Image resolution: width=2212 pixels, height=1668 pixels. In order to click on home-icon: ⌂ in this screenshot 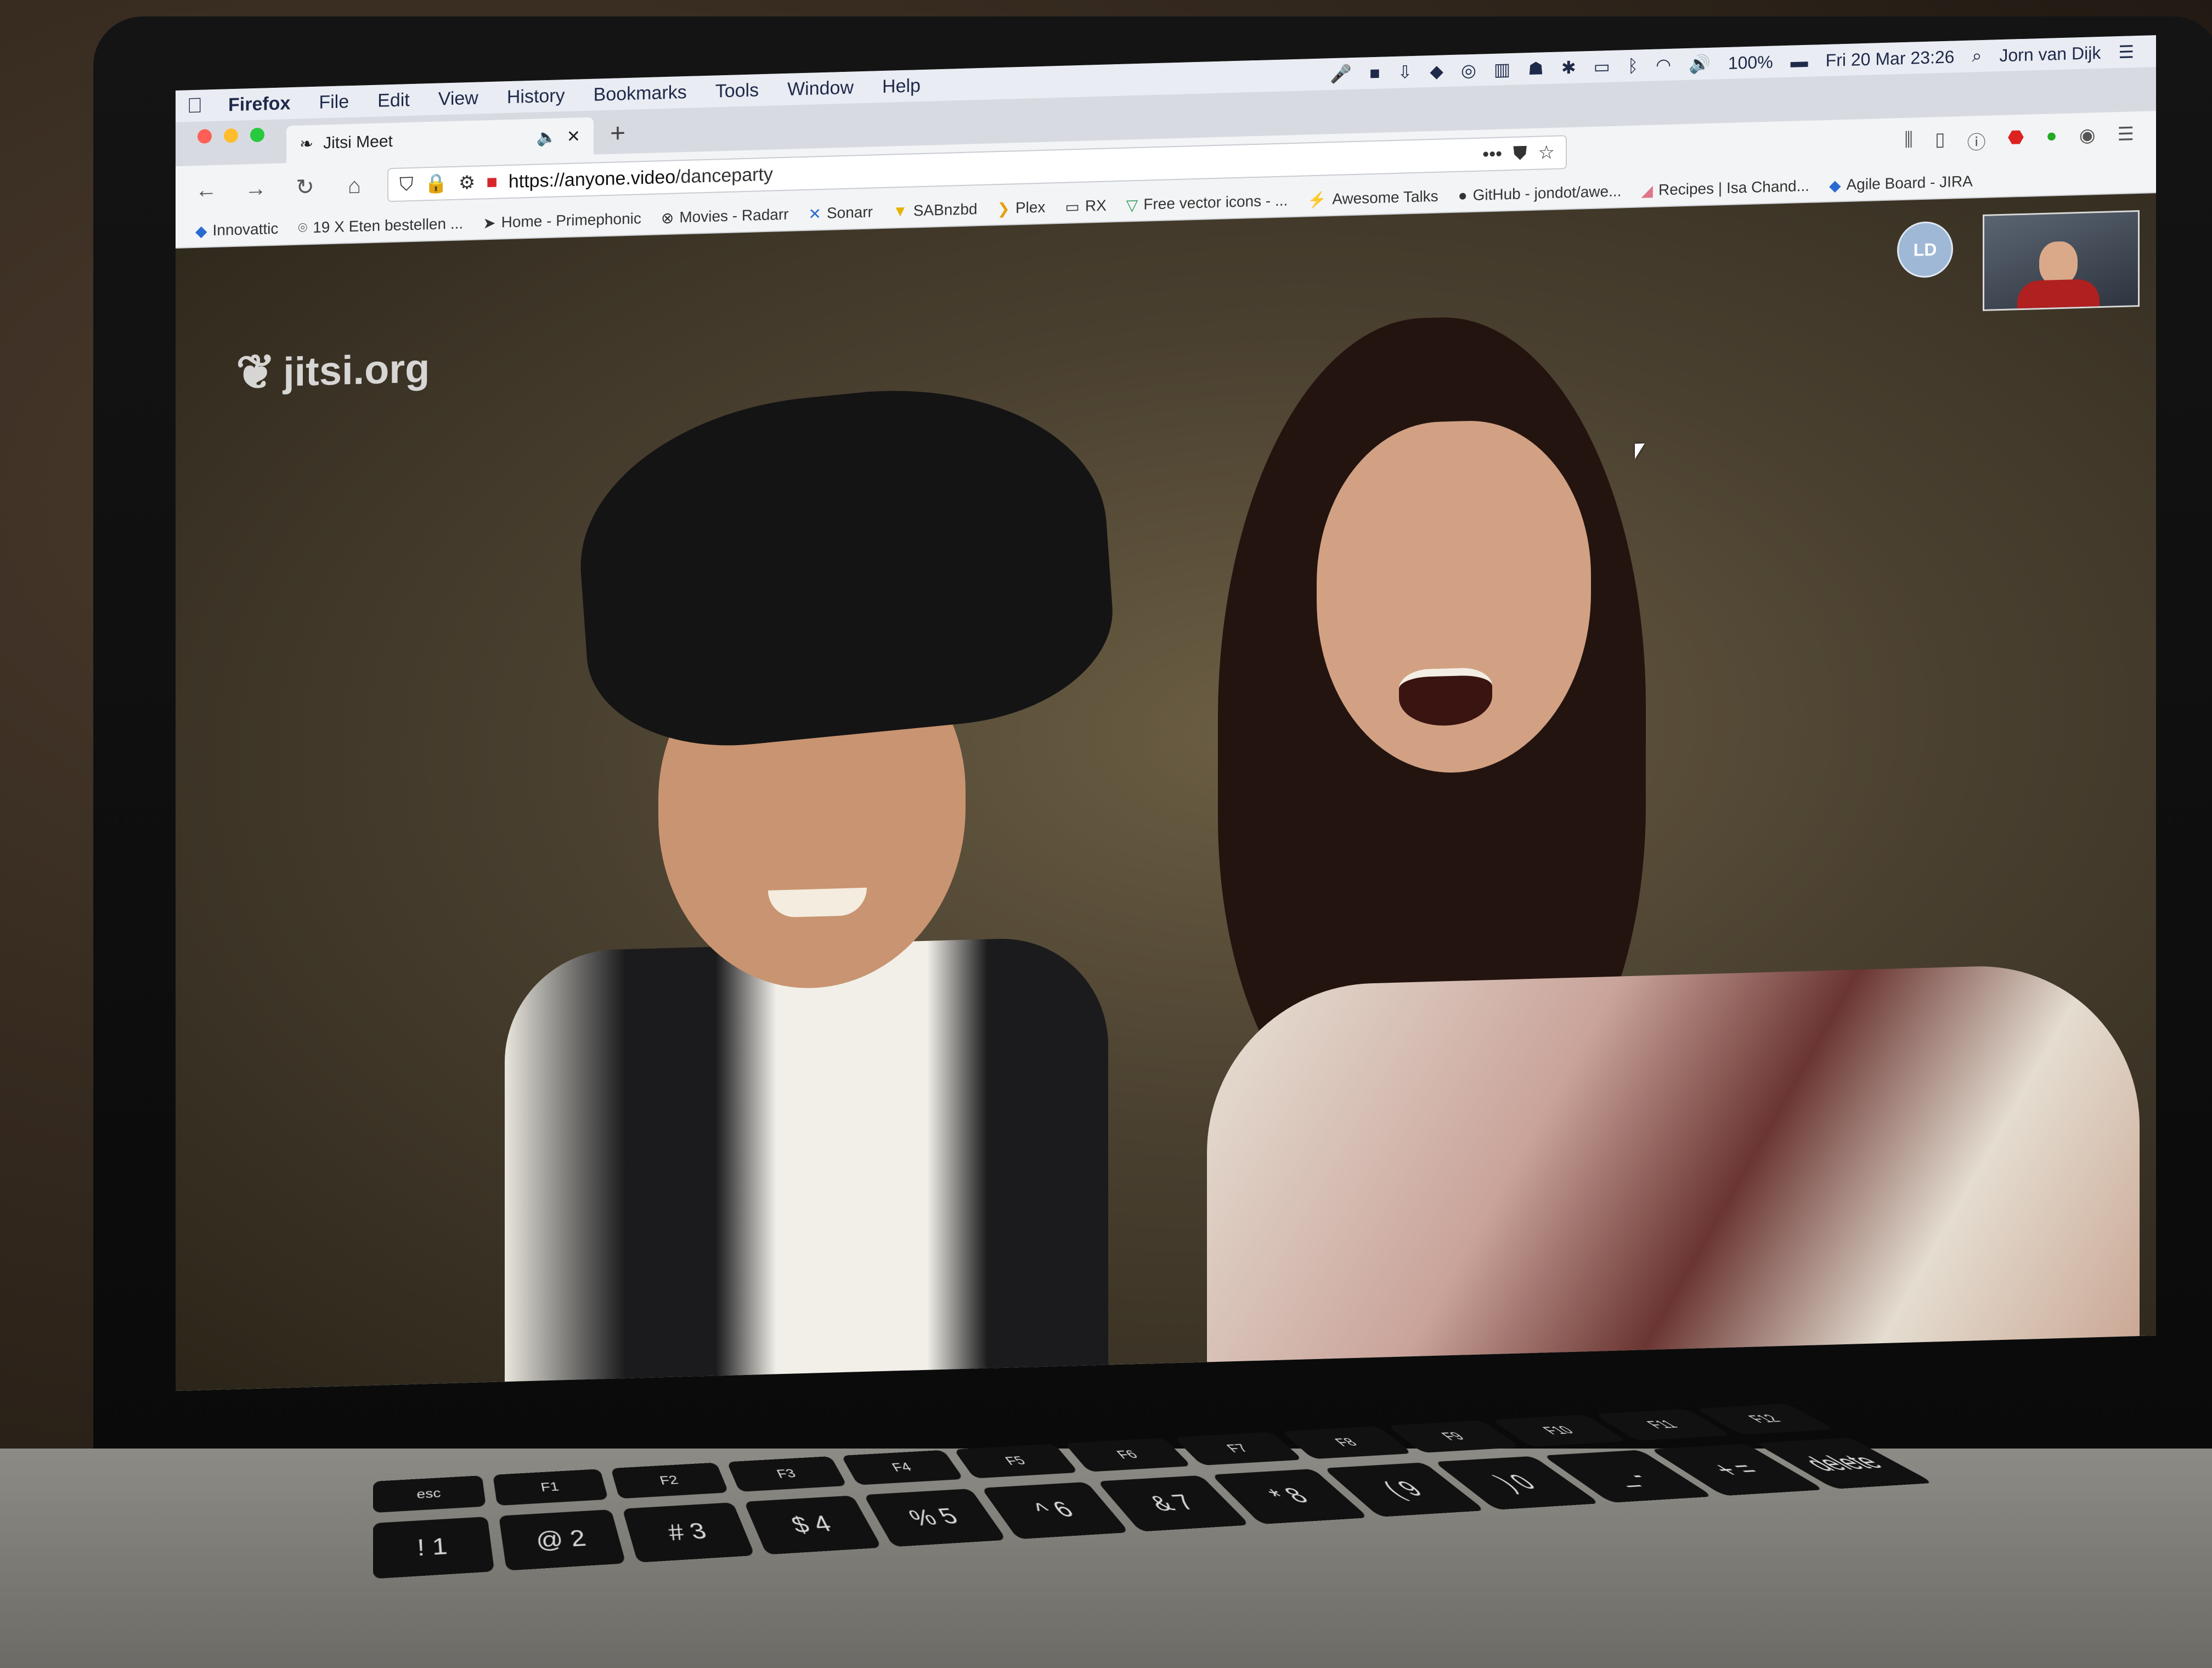, I will do `click(355, 186)`.